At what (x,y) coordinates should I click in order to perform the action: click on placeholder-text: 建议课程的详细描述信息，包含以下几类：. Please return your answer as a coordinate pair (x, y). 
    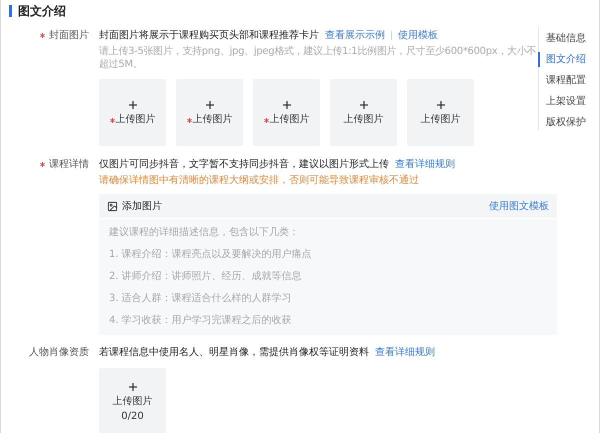
    Looking at the image, I should click on (204, 233).